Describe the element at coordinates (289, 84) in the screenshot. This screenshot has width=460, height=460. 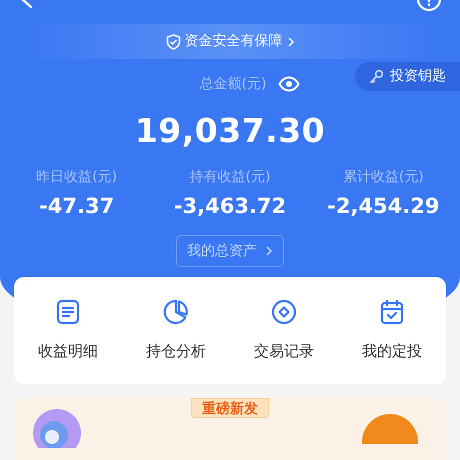
I see `eye-icon` at that location.